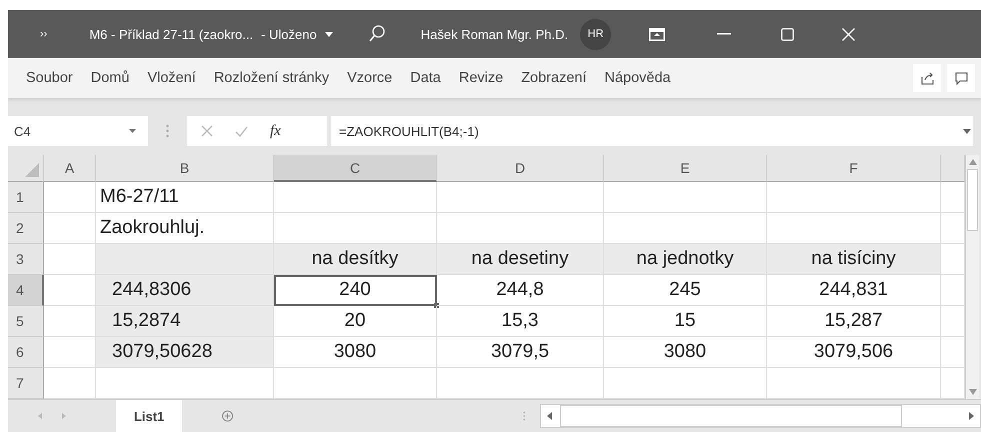 This screenshot has width=981, height=432. I want to click on dropdown-icon, so click(132, 131).